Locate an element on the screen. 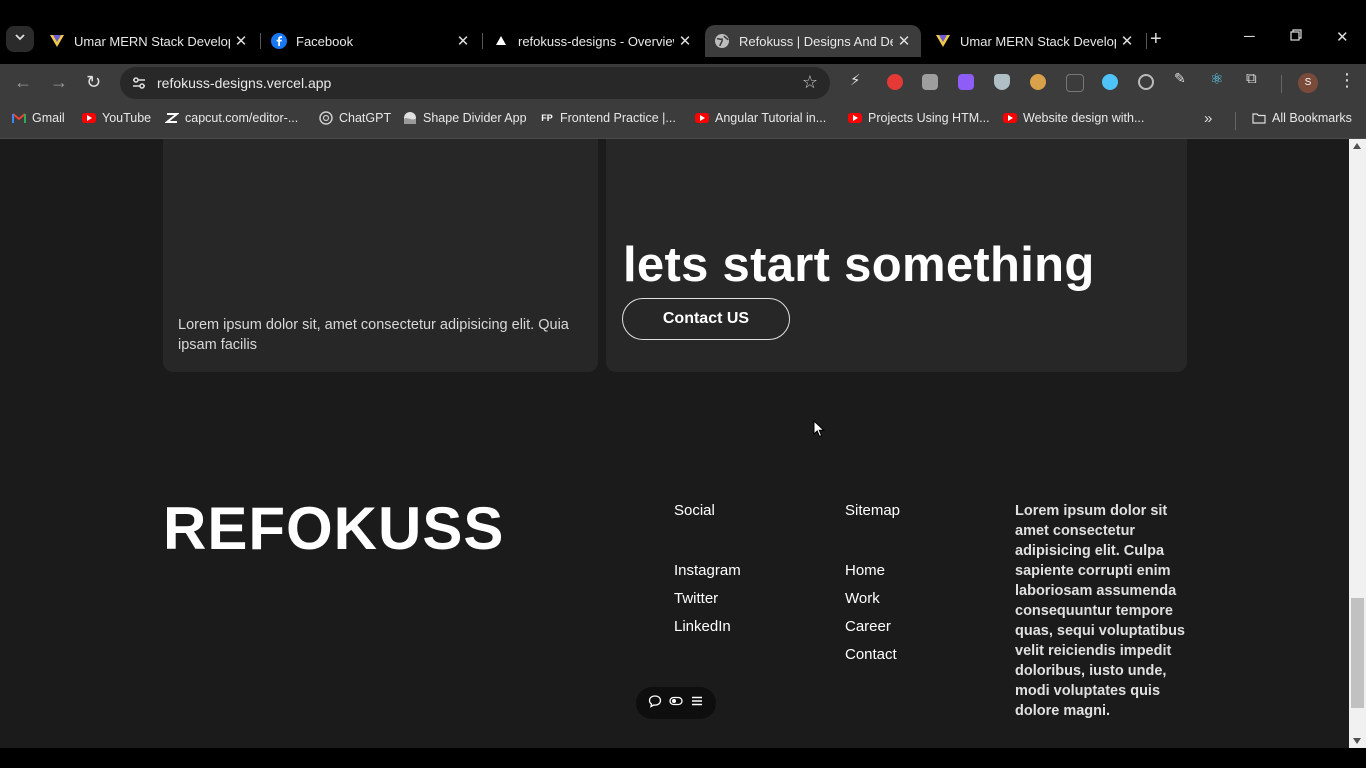 The width and height of the screenshot is (1366, 768). link-home: Home is located at coordinates (865, 570).